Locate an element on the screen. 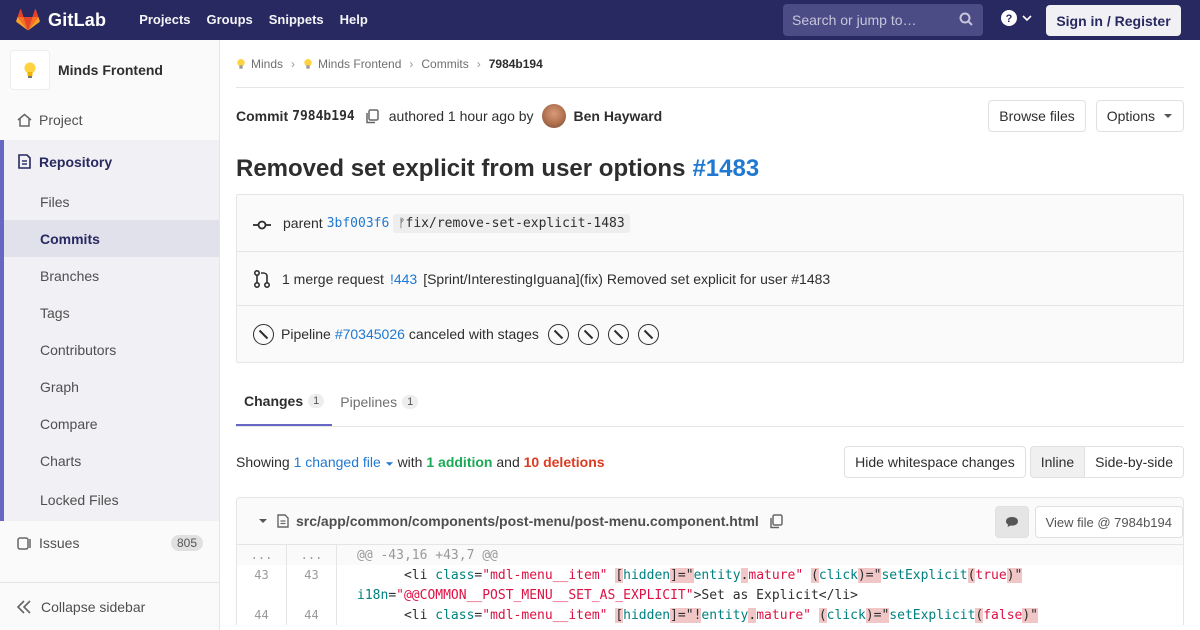 This screenshot has width=1200, height=630. merge-request-icon is located at coordinates (262, 278).